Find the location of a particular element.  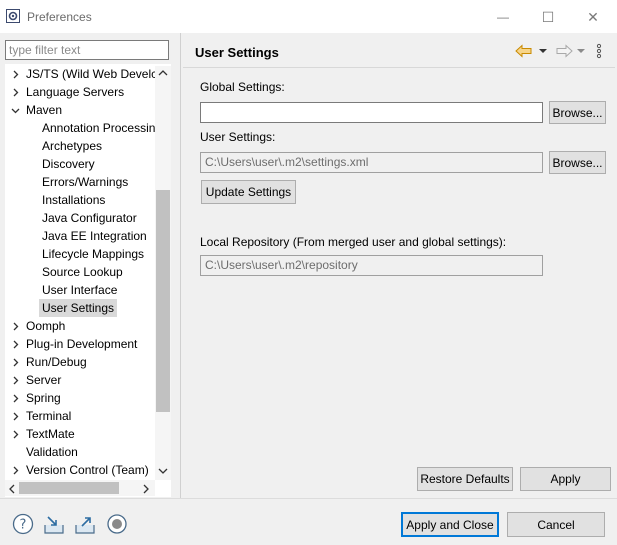

tree-item-label: Language Servers is located at coordinates (75, 92).